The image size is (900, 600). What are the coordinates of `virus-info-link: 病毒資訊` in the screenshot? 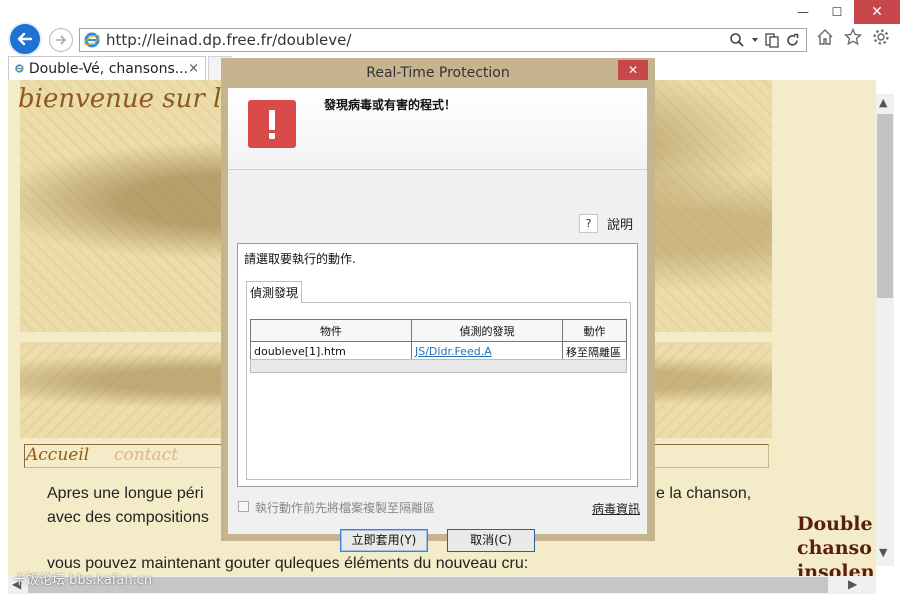 It's located at (616, 508).